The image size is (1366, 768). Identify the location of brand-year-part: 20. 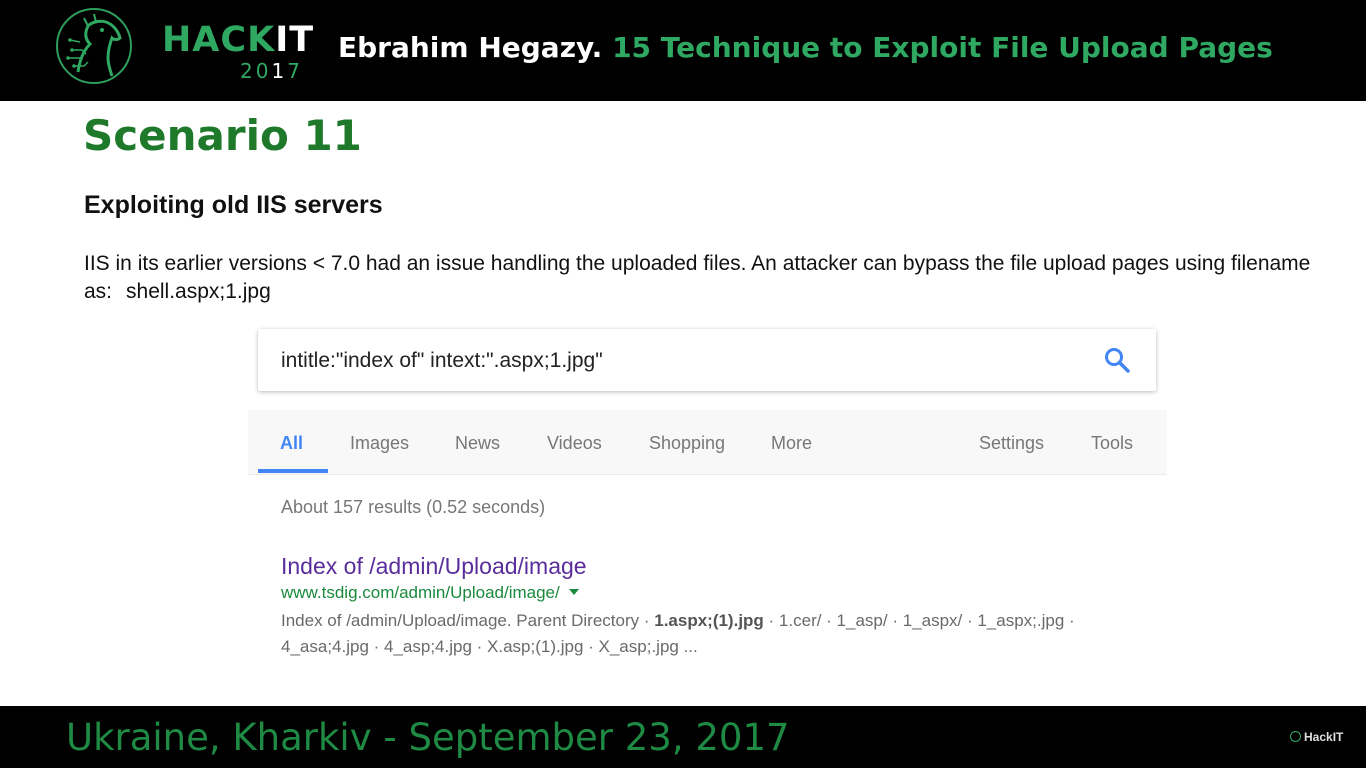
(256, 71).